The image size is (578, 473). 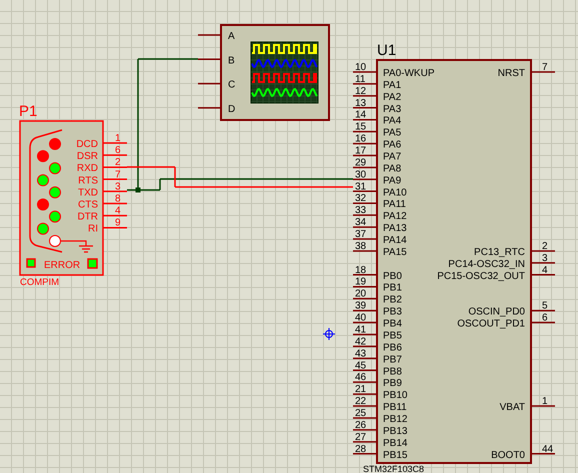 I want to click on pin-label: OSCIN_PD0, so click(x=496, y=312).